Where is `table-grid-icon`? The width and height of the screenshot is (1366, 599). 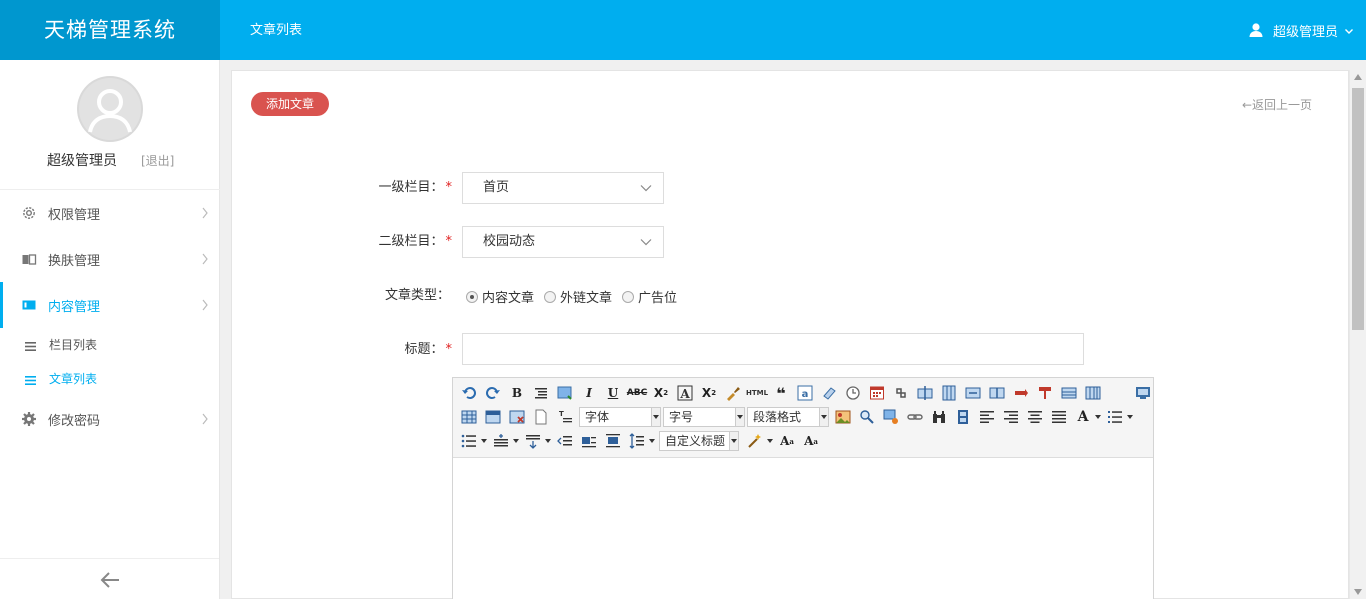 table-grid-icon is located at coordinates (469, 417).